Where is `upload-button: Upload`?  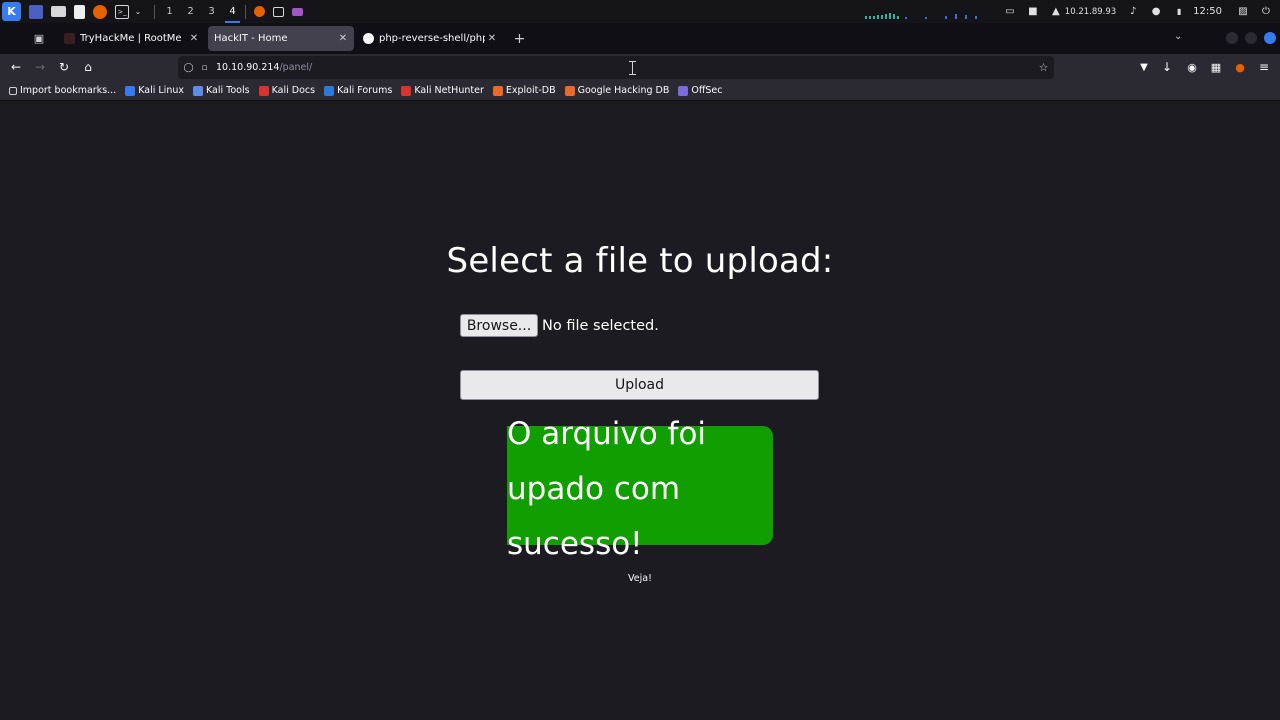
upload-button: Upload is located at coordinates (639, 385).